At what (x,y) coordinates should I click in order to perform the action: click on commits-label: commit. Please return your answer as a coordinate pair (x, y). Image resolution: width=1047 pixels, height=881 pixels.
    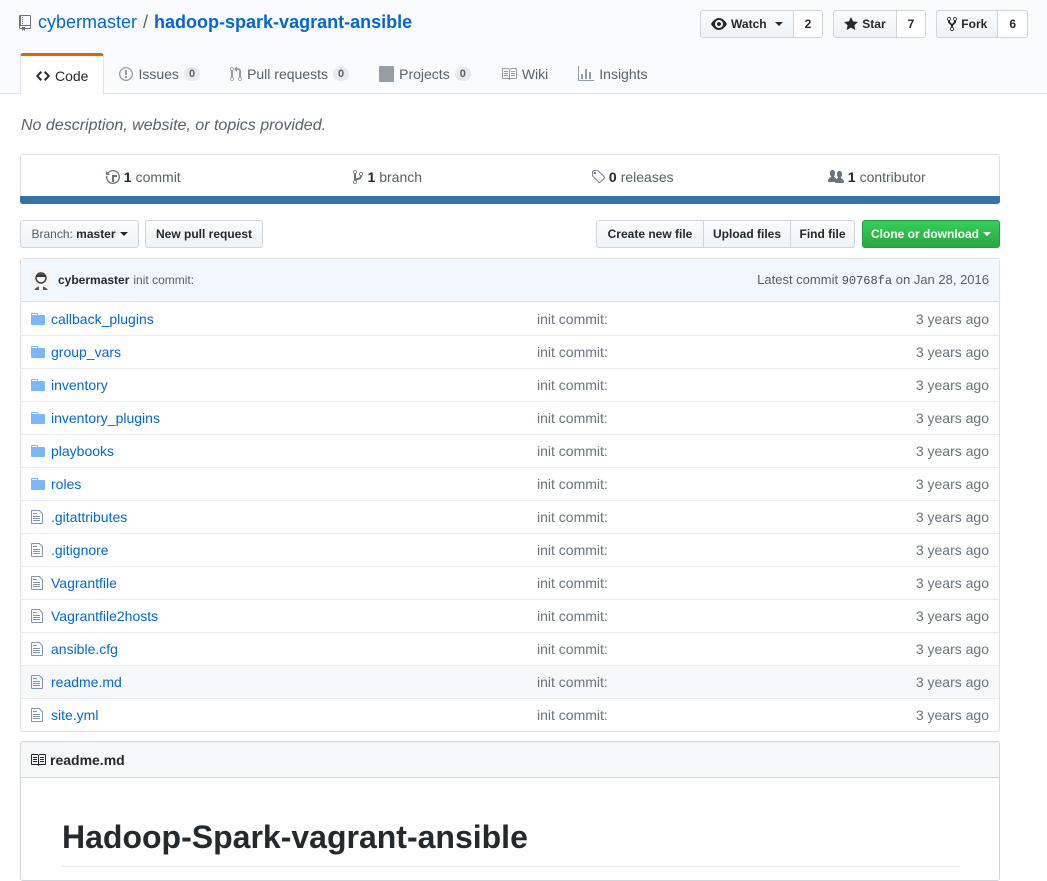
    Looking at the image, I should click on (158, 176).